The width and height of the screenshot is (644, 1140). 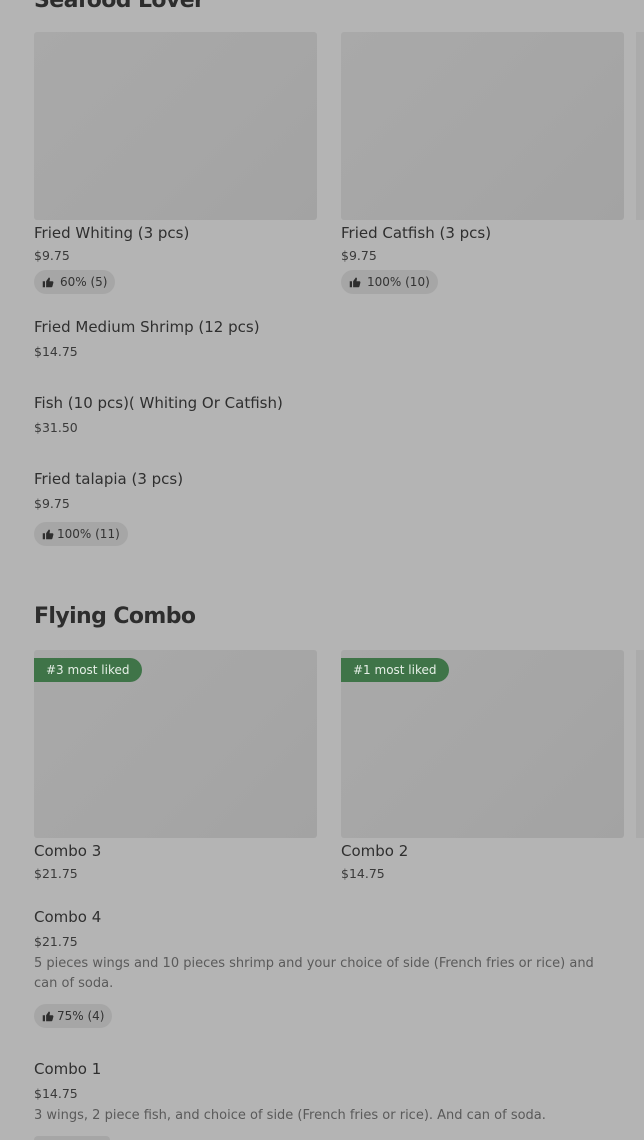 What do you see at coordinates (81, 1016) in the screenshot?
I see `rating-text: 75% (4)` at bounding box center [81, 1016].